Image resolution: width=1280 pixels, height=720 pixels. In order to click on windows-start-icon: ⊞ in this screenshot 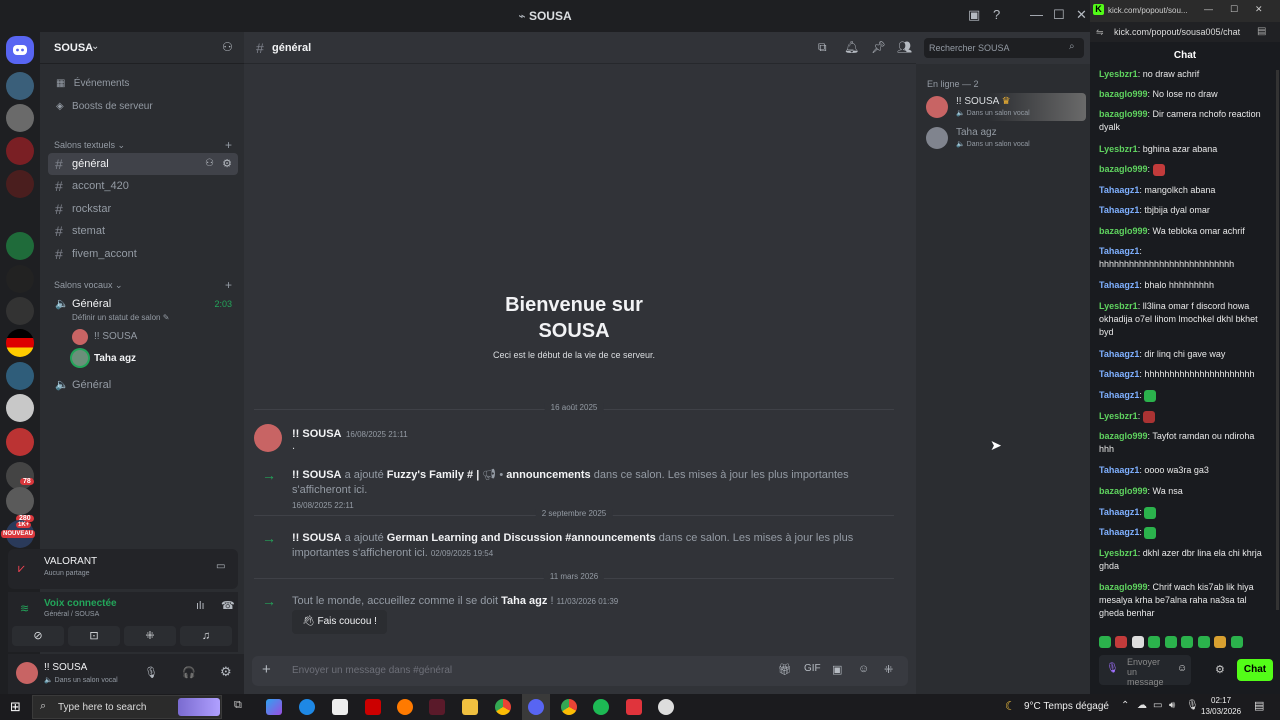, I will do `click(15, 707)`.